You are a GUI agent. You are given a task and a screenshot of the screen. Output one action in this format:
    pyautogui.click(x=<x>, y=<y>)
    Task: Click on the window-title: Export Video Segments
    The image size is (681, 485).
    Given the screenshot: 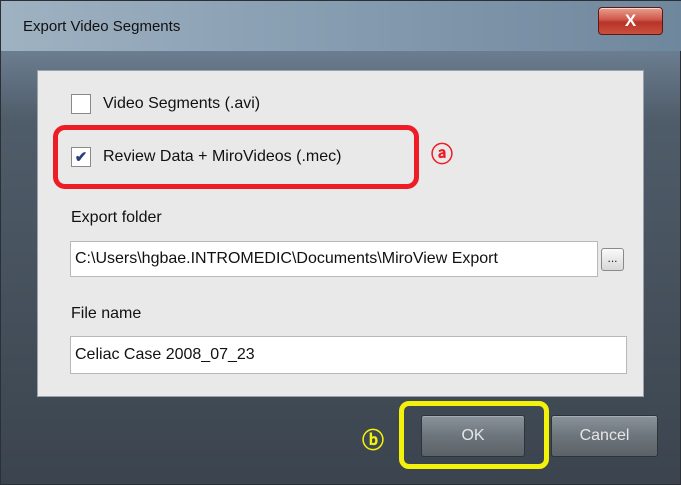 What is the action you would take?
    pyautogui.click(x=102, y=26)
    